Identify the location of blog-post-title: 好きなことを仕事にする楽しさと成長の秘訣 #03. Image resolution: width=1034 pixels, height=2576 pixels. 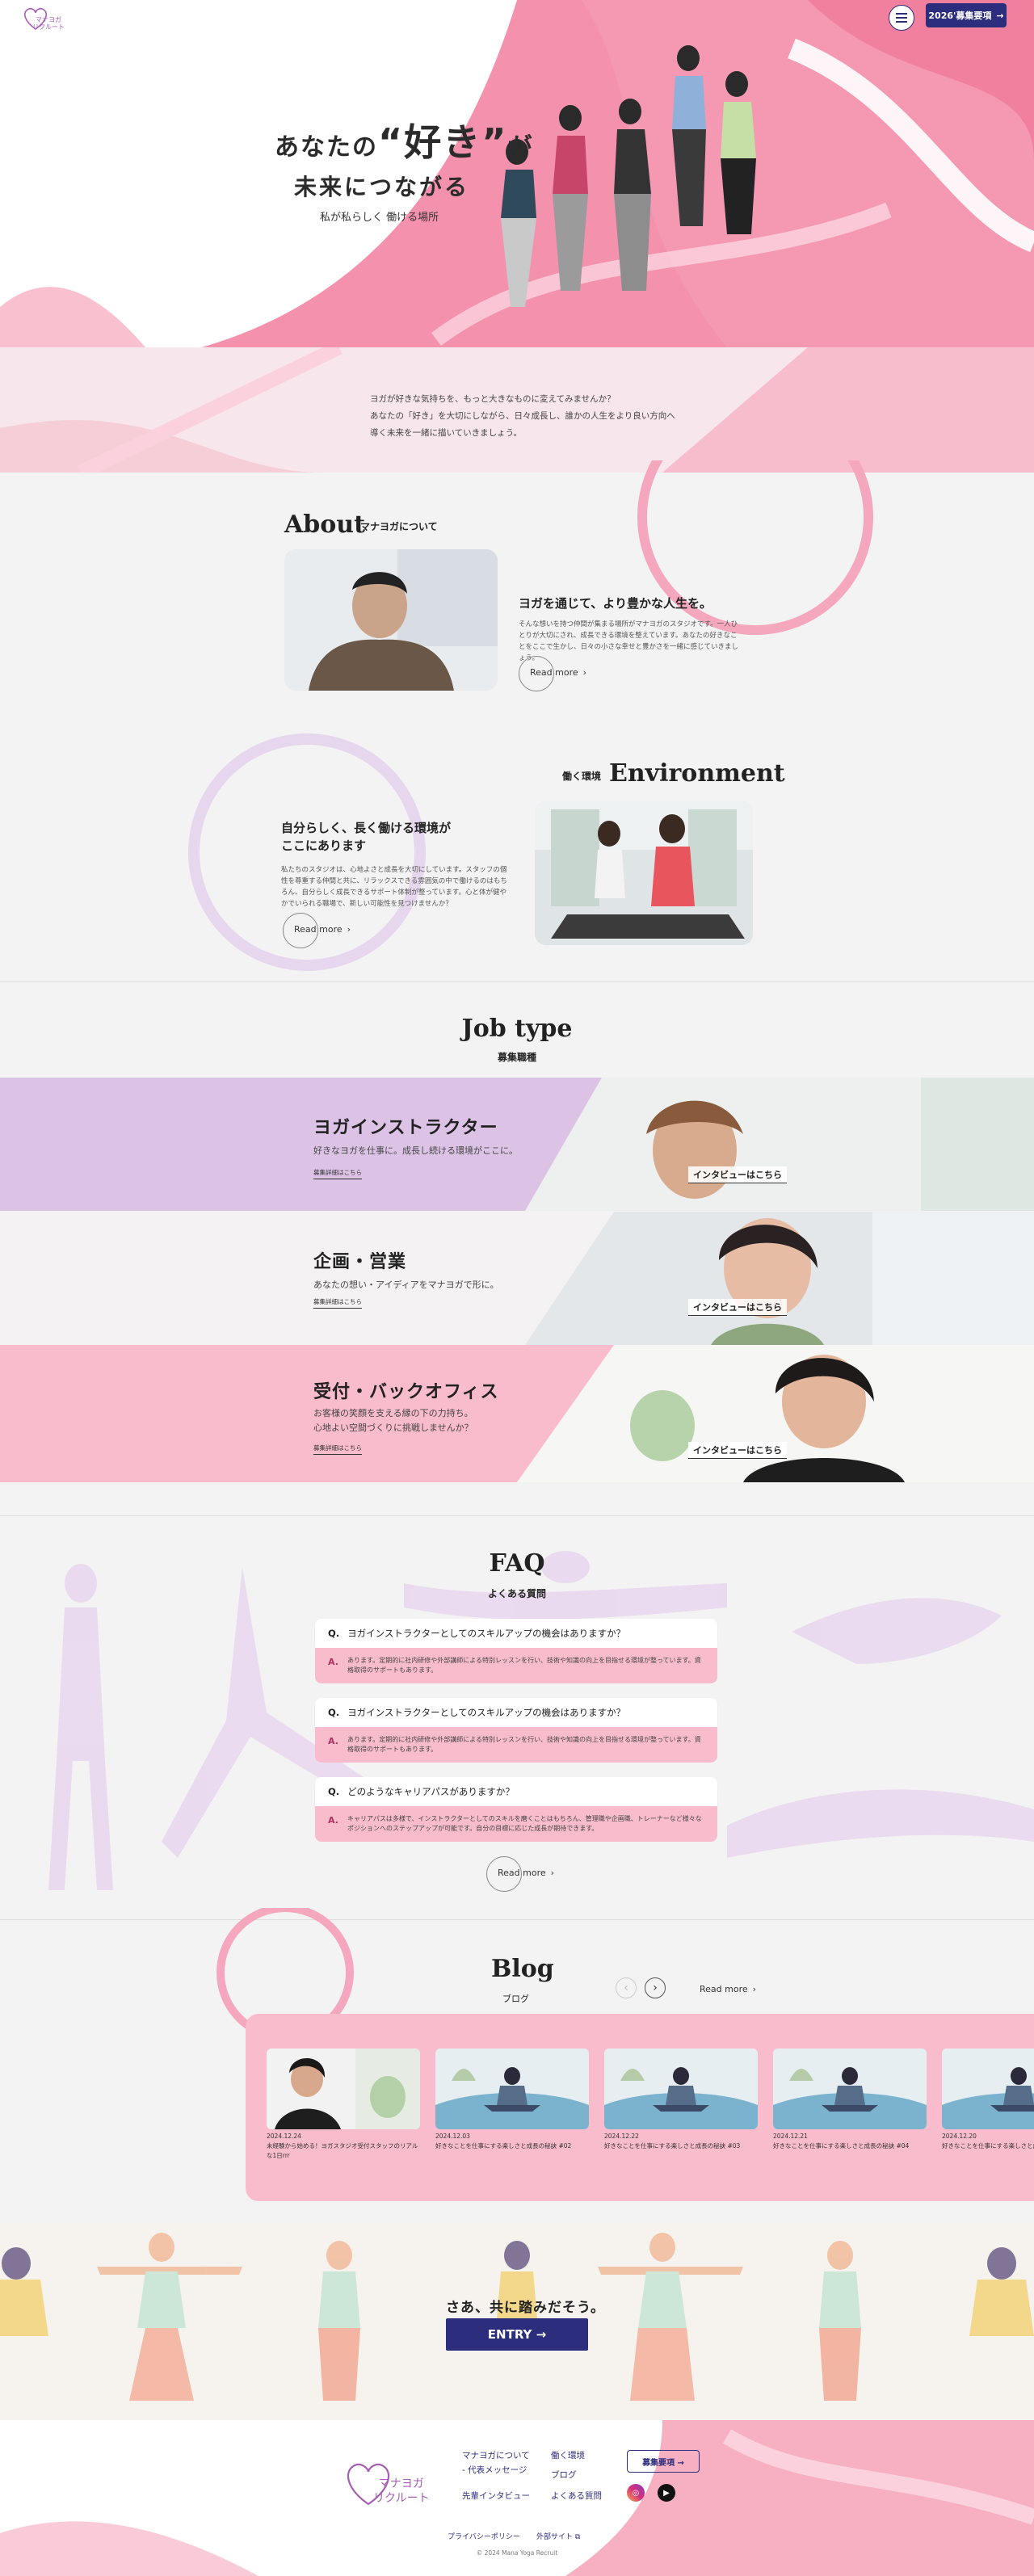
(673, 2146).